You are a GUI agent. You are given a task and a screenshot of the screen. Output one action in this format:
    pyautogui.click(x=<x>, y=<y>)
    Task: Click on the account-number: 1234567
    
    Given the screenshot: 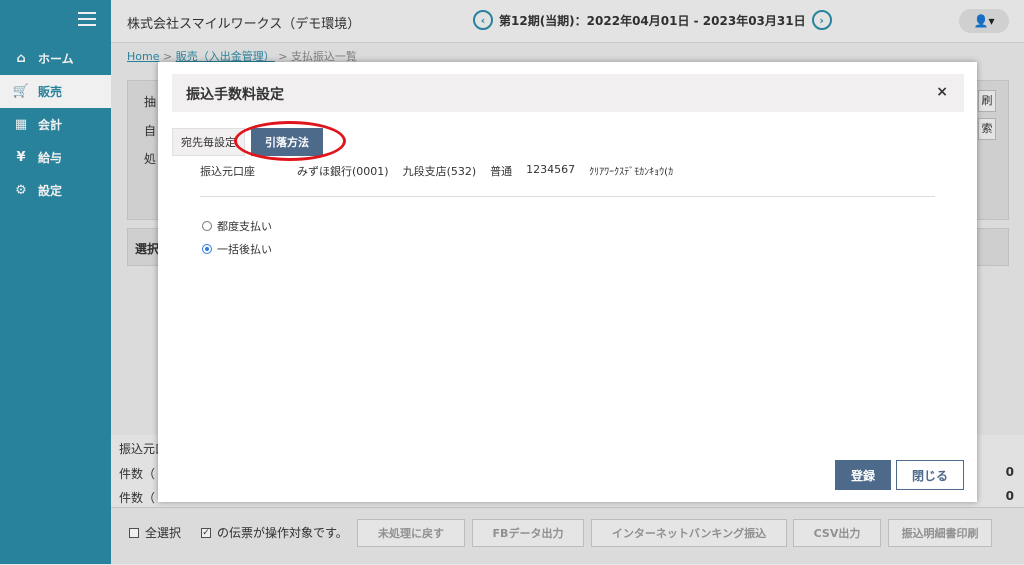 What is the action you would take?
    pyautogui.click(x=551, y=169)
    